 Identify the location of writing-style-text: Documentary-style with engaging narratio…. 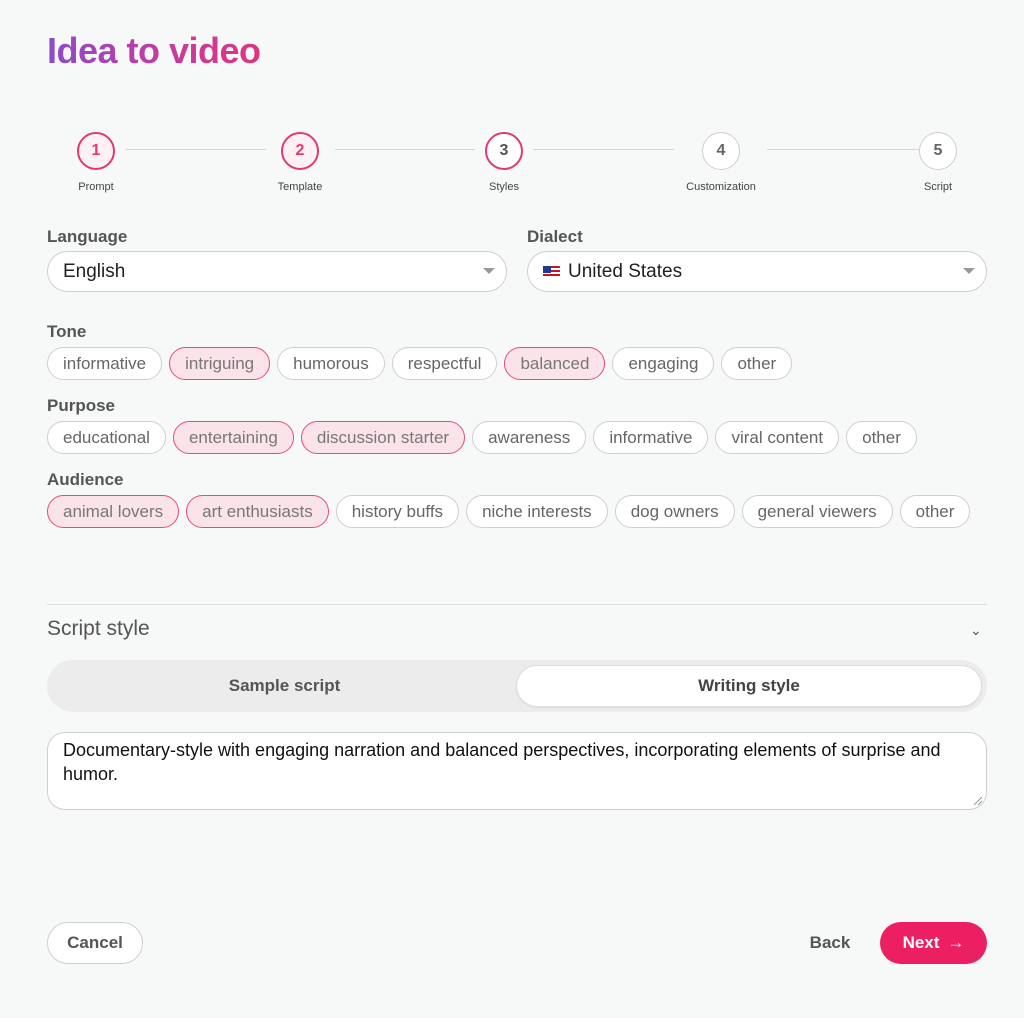
(502, 762).